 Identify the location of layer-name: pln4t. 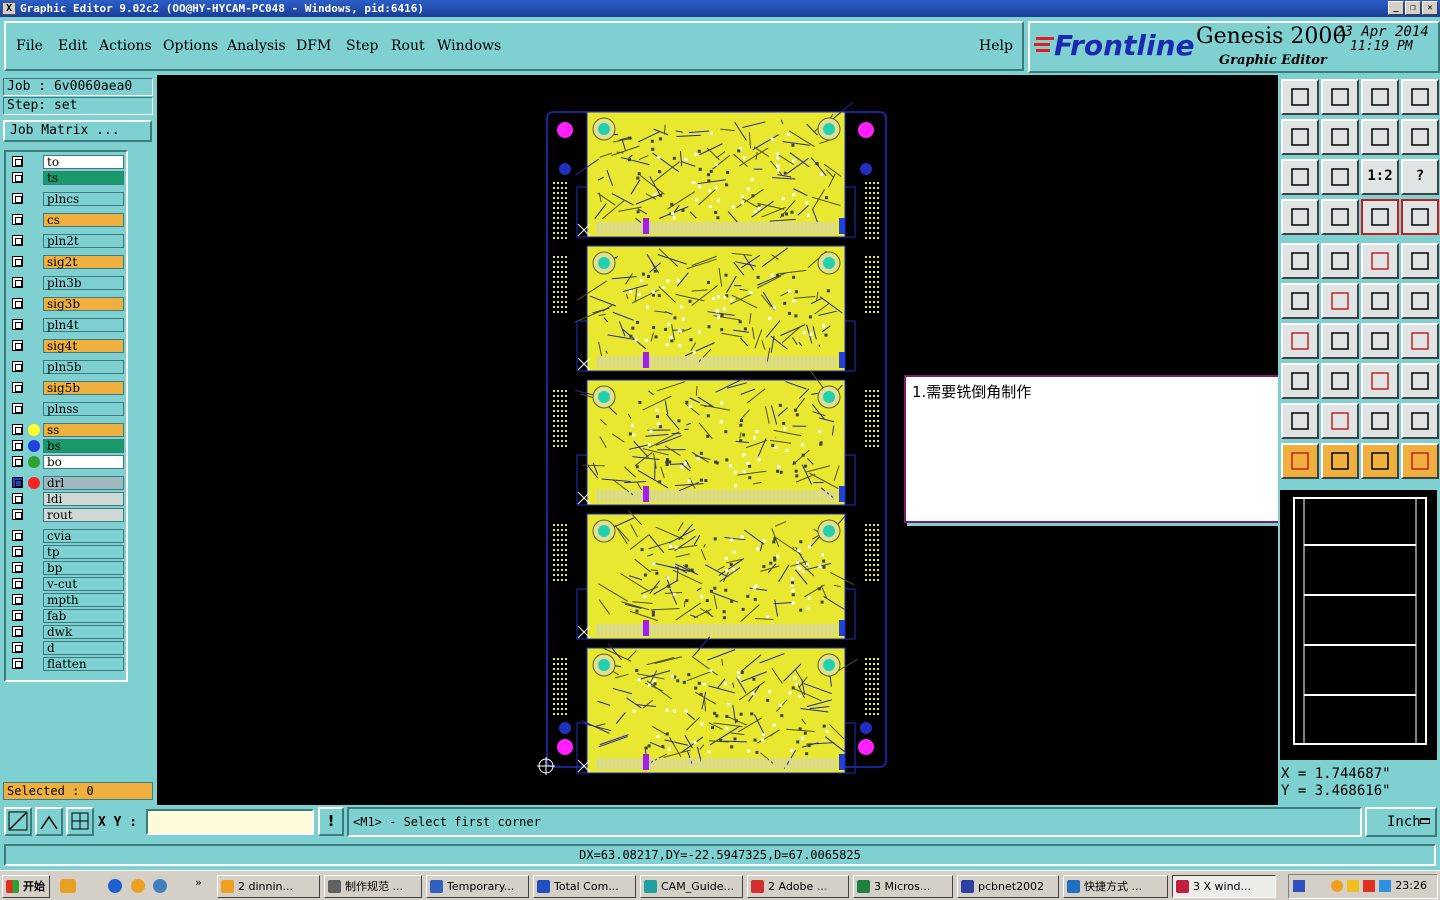
(83, 325).